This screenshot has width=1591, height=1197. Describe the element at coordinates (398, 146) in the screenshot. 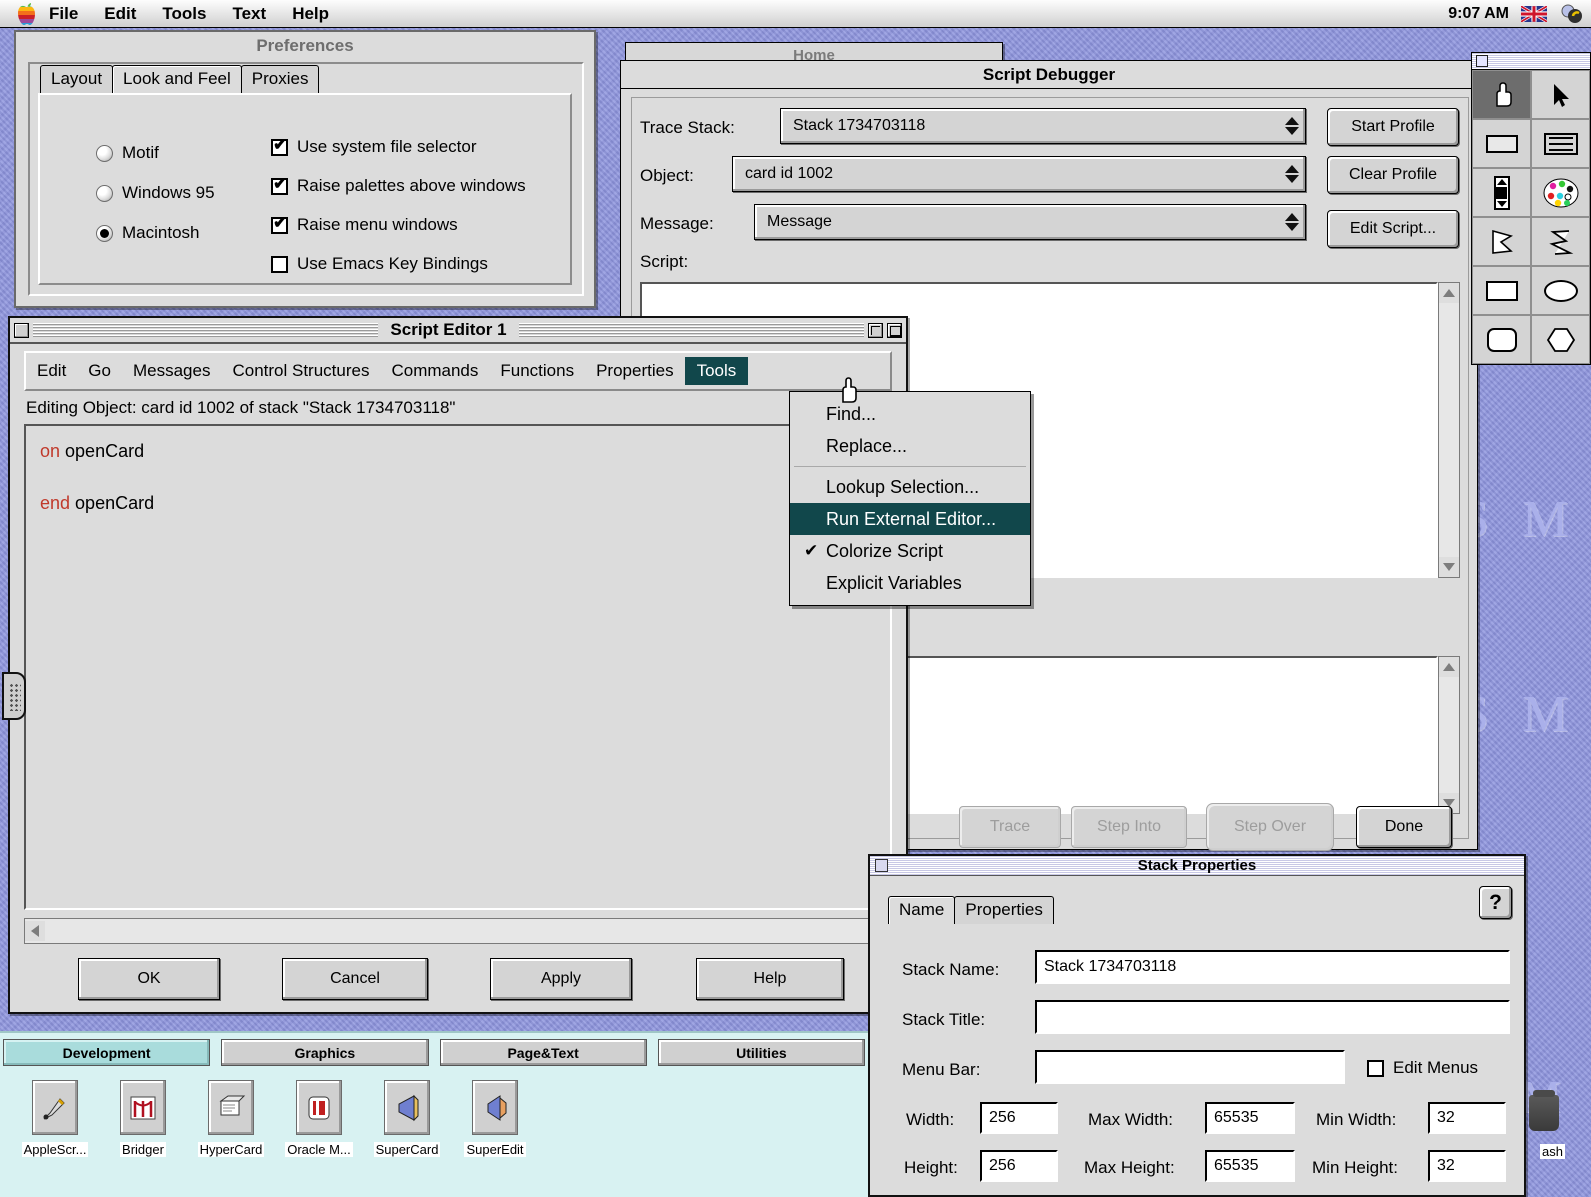

I see `checkbox-use-system-file-selector: Use system file selector` at that location.